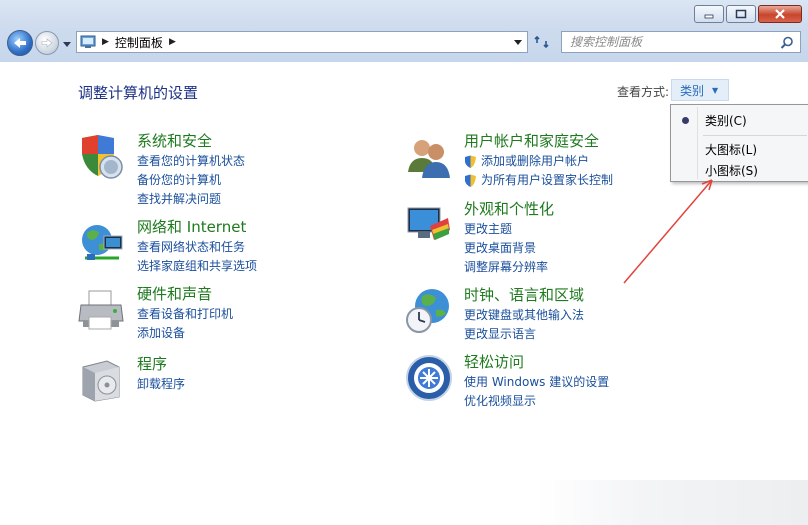 This screenshot has width=808, height=525. I want to click on category-network-internet: 网络和 Internet 查看网络状态和任务 选择家庭组和共享选项, so click(167, 247).